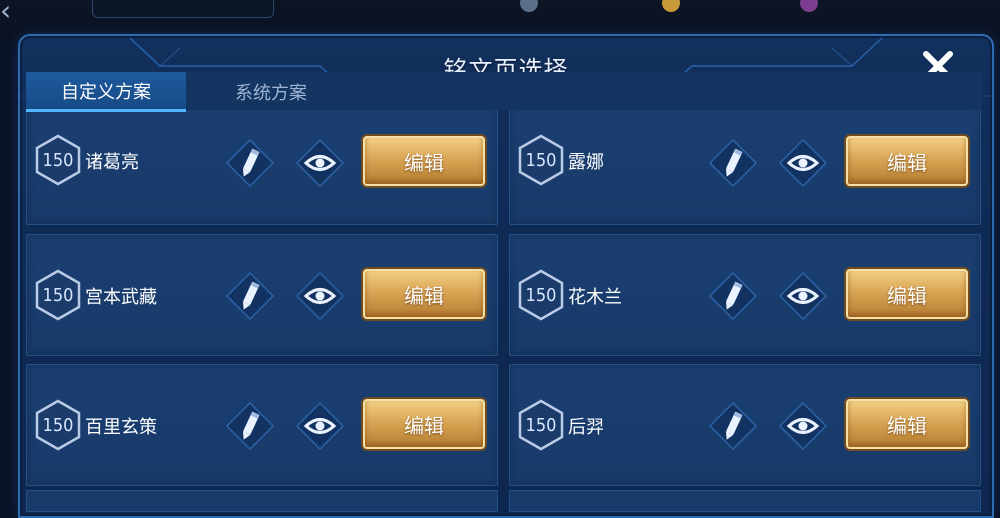  What do you see at coordinates (271, 92) in the screenshot?
I see `tab-system-plan-visible: 系统方案` at bounding box center [271, 92].